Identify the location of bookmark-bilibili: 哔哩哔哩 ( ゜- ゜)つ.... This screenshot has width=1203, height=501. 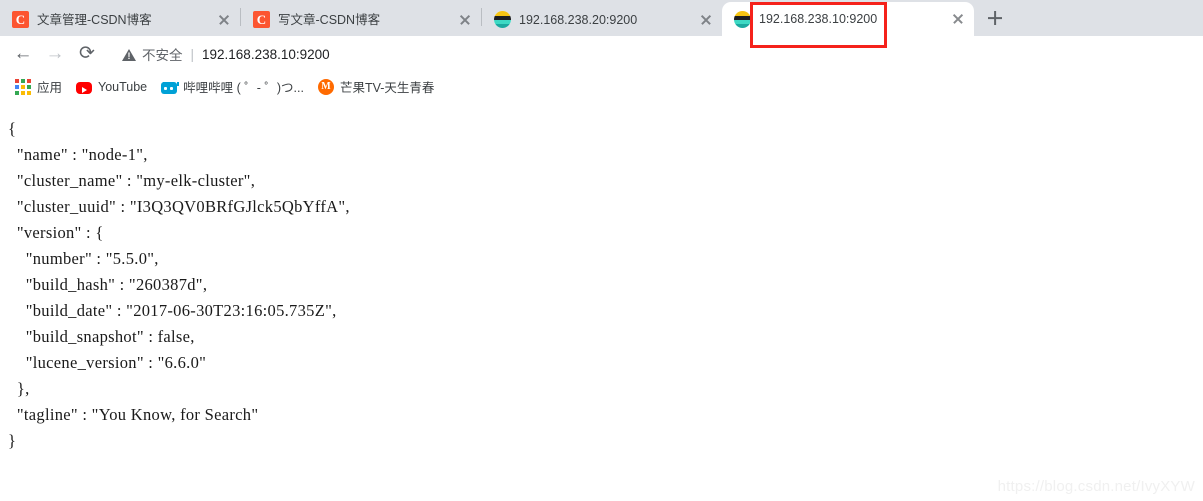
(232, 86).